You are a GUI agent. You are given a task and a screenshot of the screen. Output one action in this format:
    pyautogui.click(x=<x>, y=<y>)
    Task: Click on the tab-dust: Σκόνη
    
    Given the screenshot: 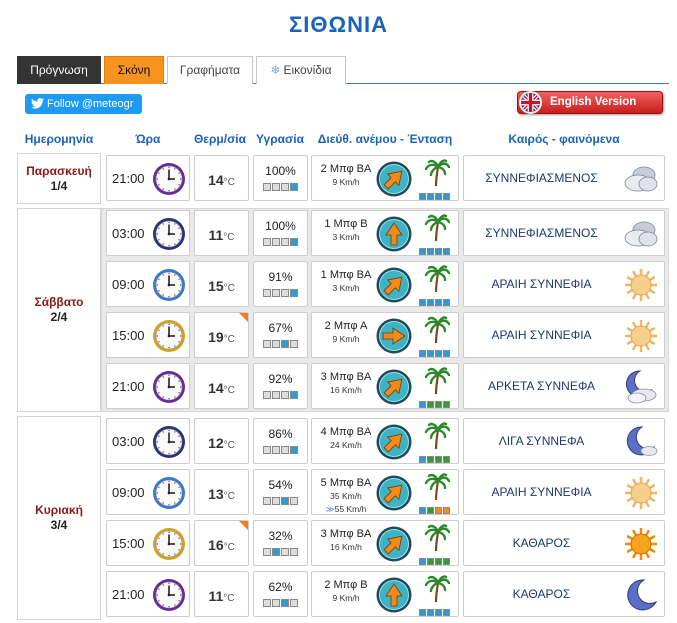 What is the action you would take?
    pyautogui.click(x=134, y=70)
    